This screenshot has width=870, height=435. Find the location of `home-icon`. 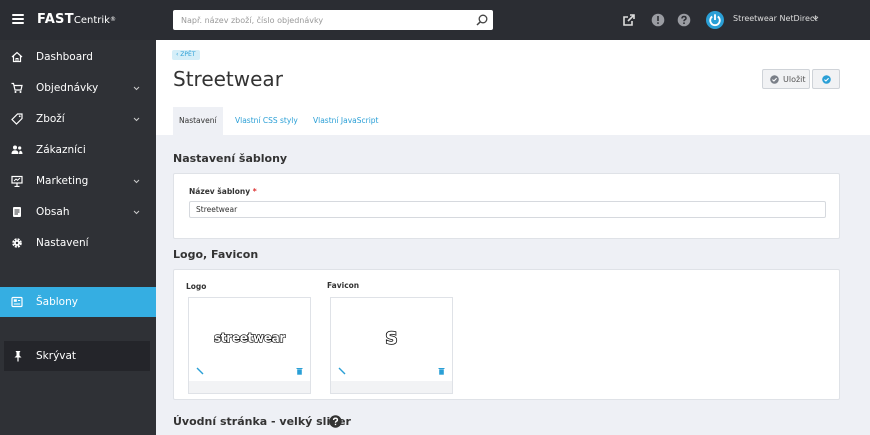

home-icon is located at coordinates (17, 57).